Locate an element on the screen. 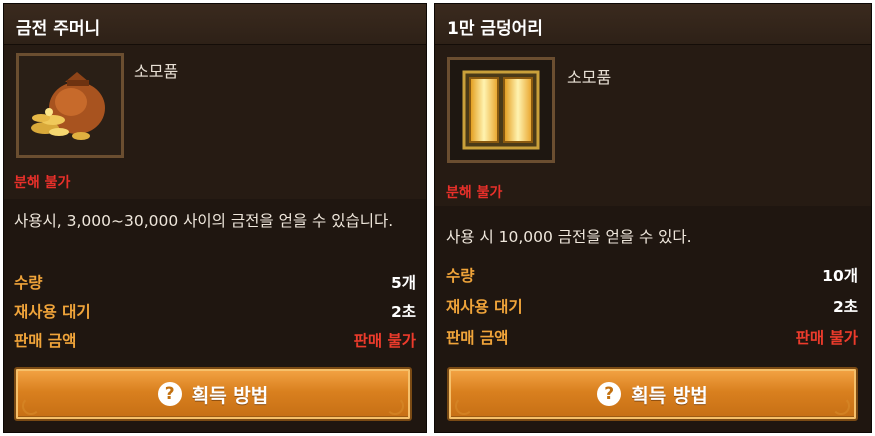  item-name: 1만 금덩어리 is located at coordinates (495, 29).